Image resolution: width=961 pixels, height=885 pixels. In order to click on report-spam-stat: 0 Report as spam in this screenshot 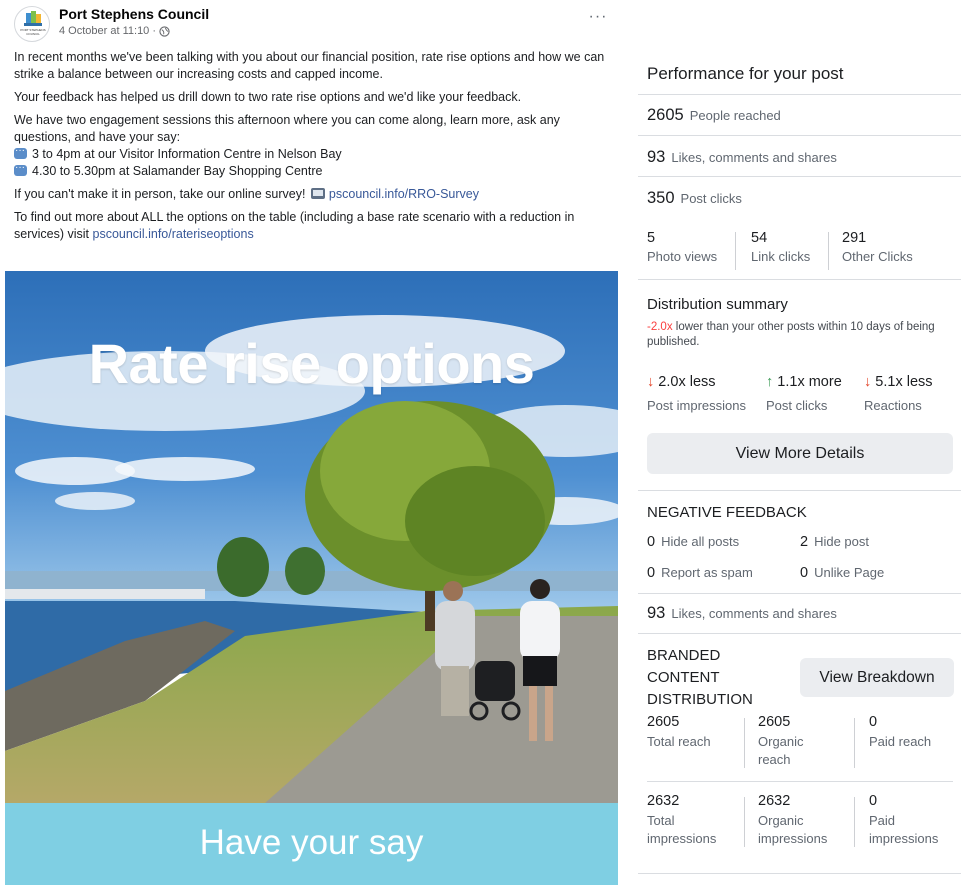, I will do `click(700, 573)`.